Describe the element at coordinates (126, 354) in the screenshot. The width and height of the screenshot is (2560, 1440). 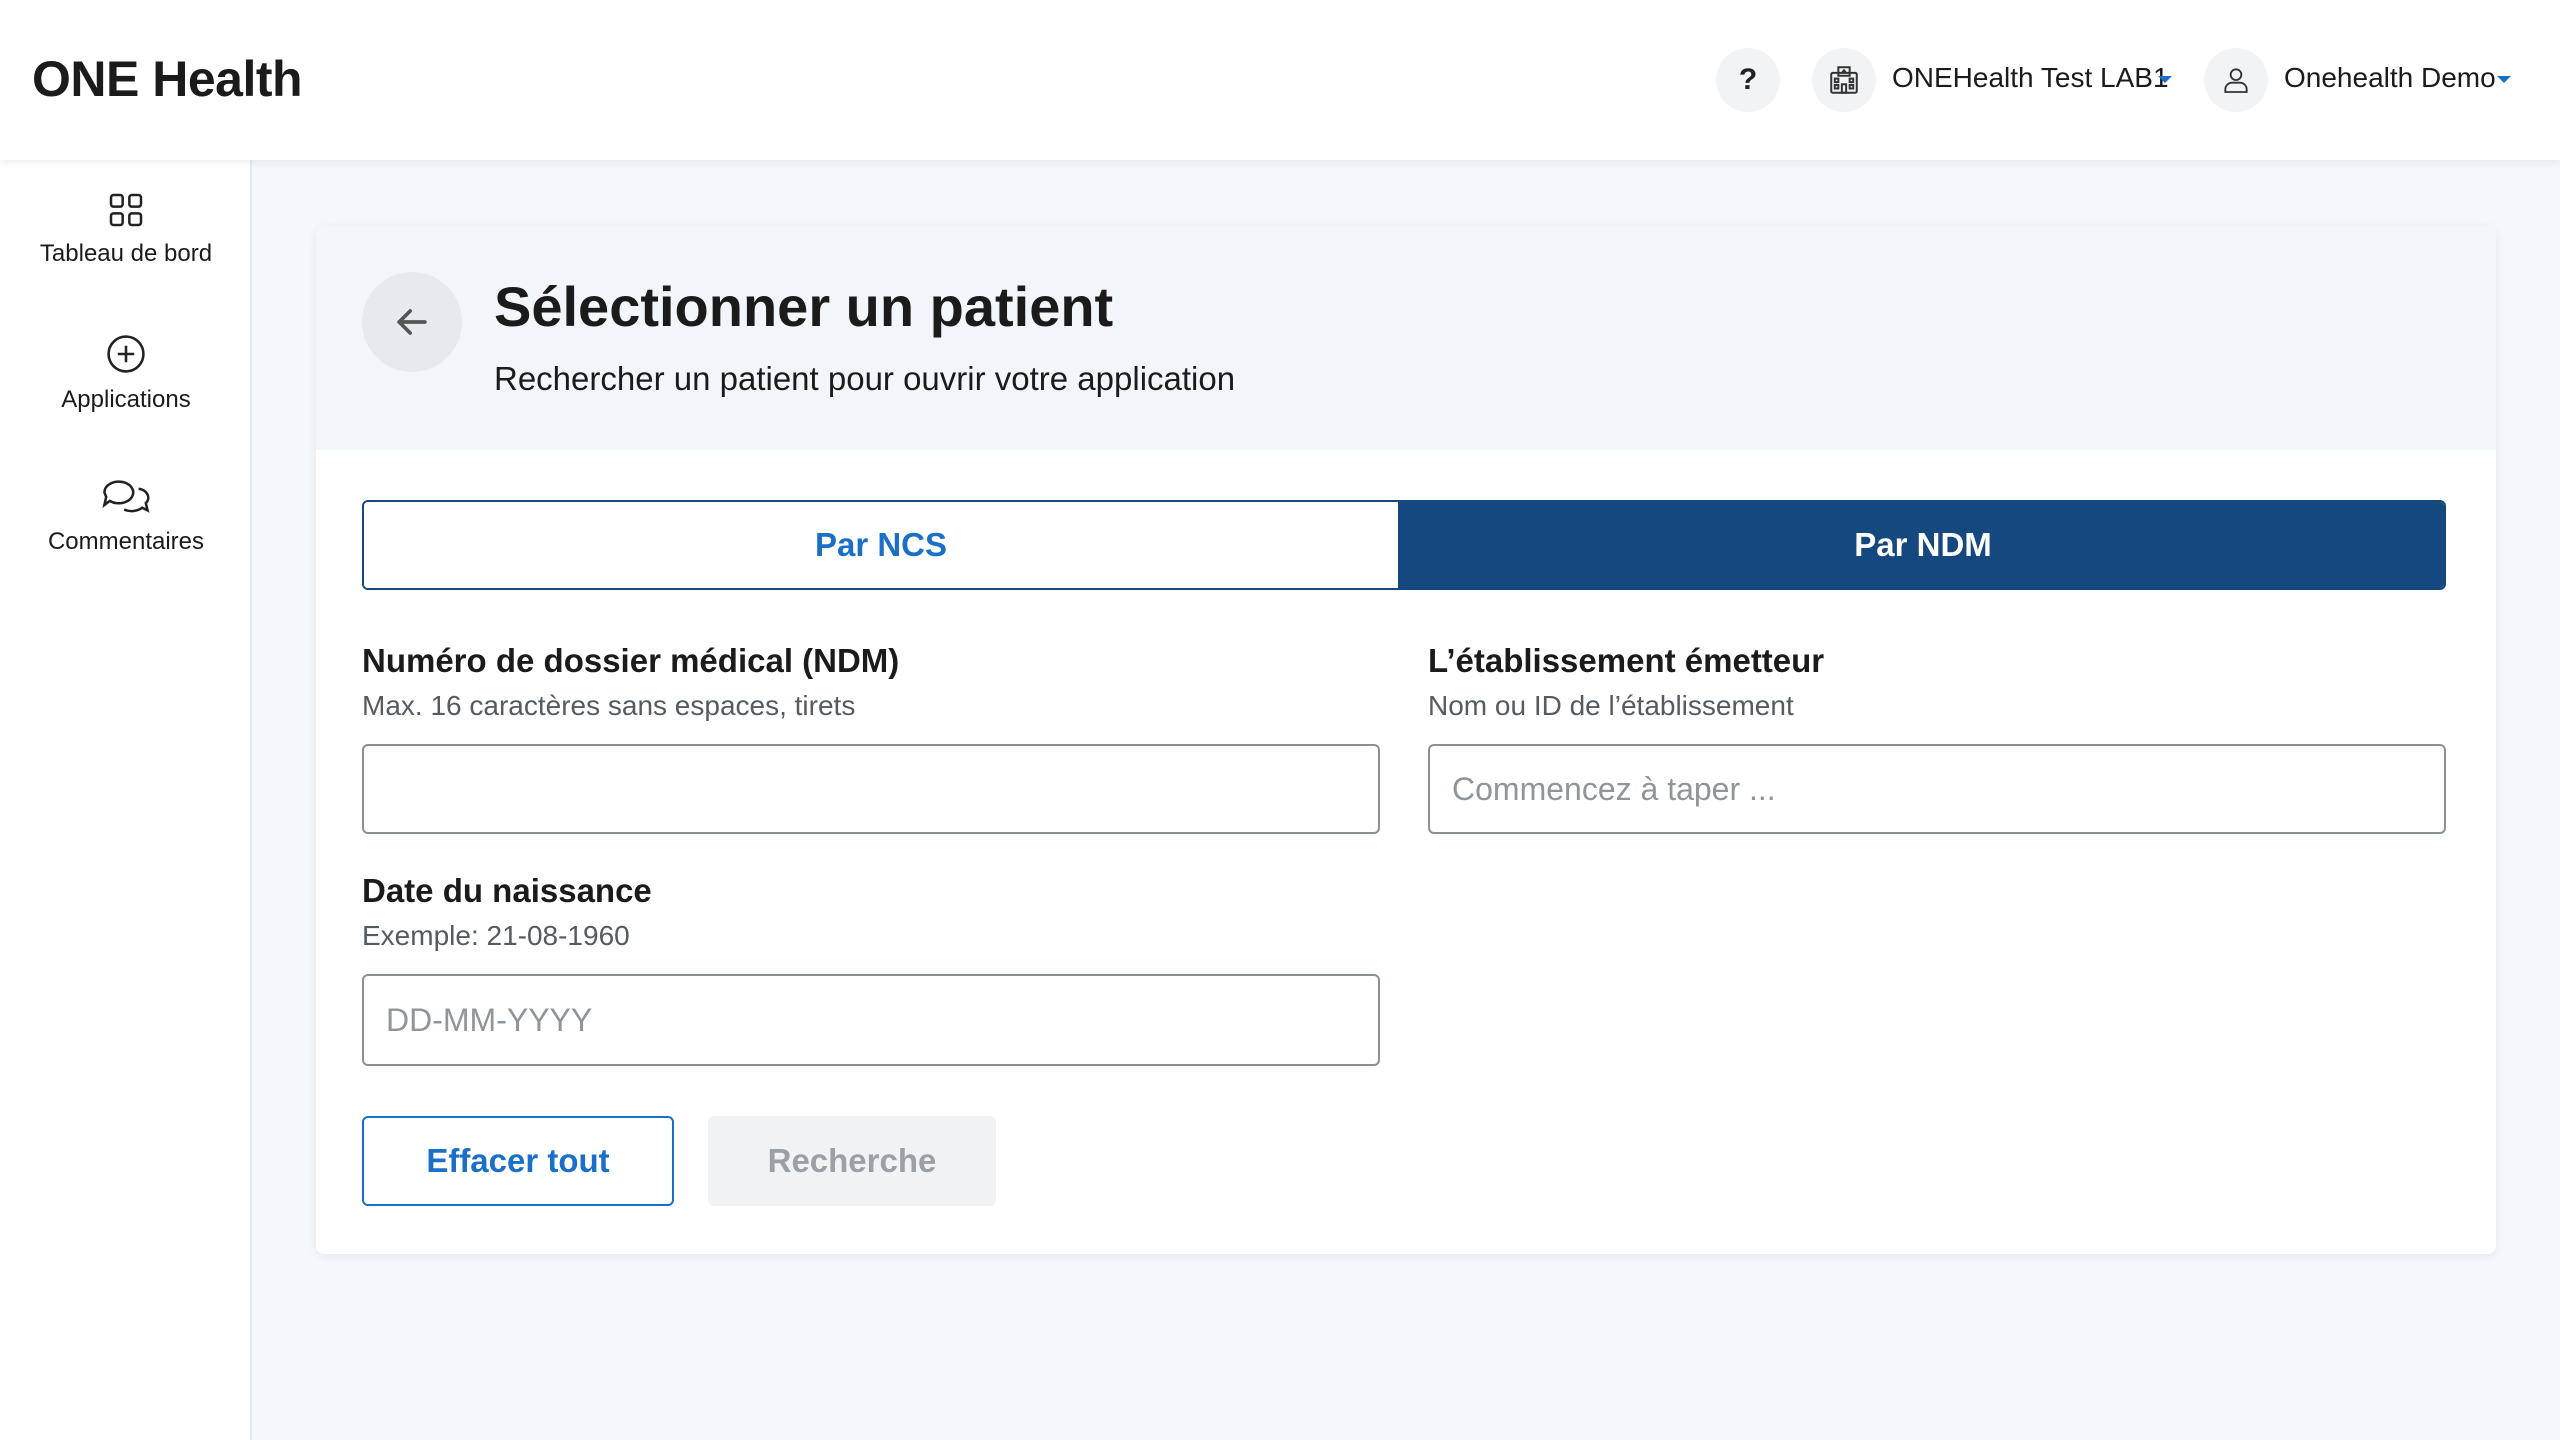
I see `plus-circle-icon` at that location.